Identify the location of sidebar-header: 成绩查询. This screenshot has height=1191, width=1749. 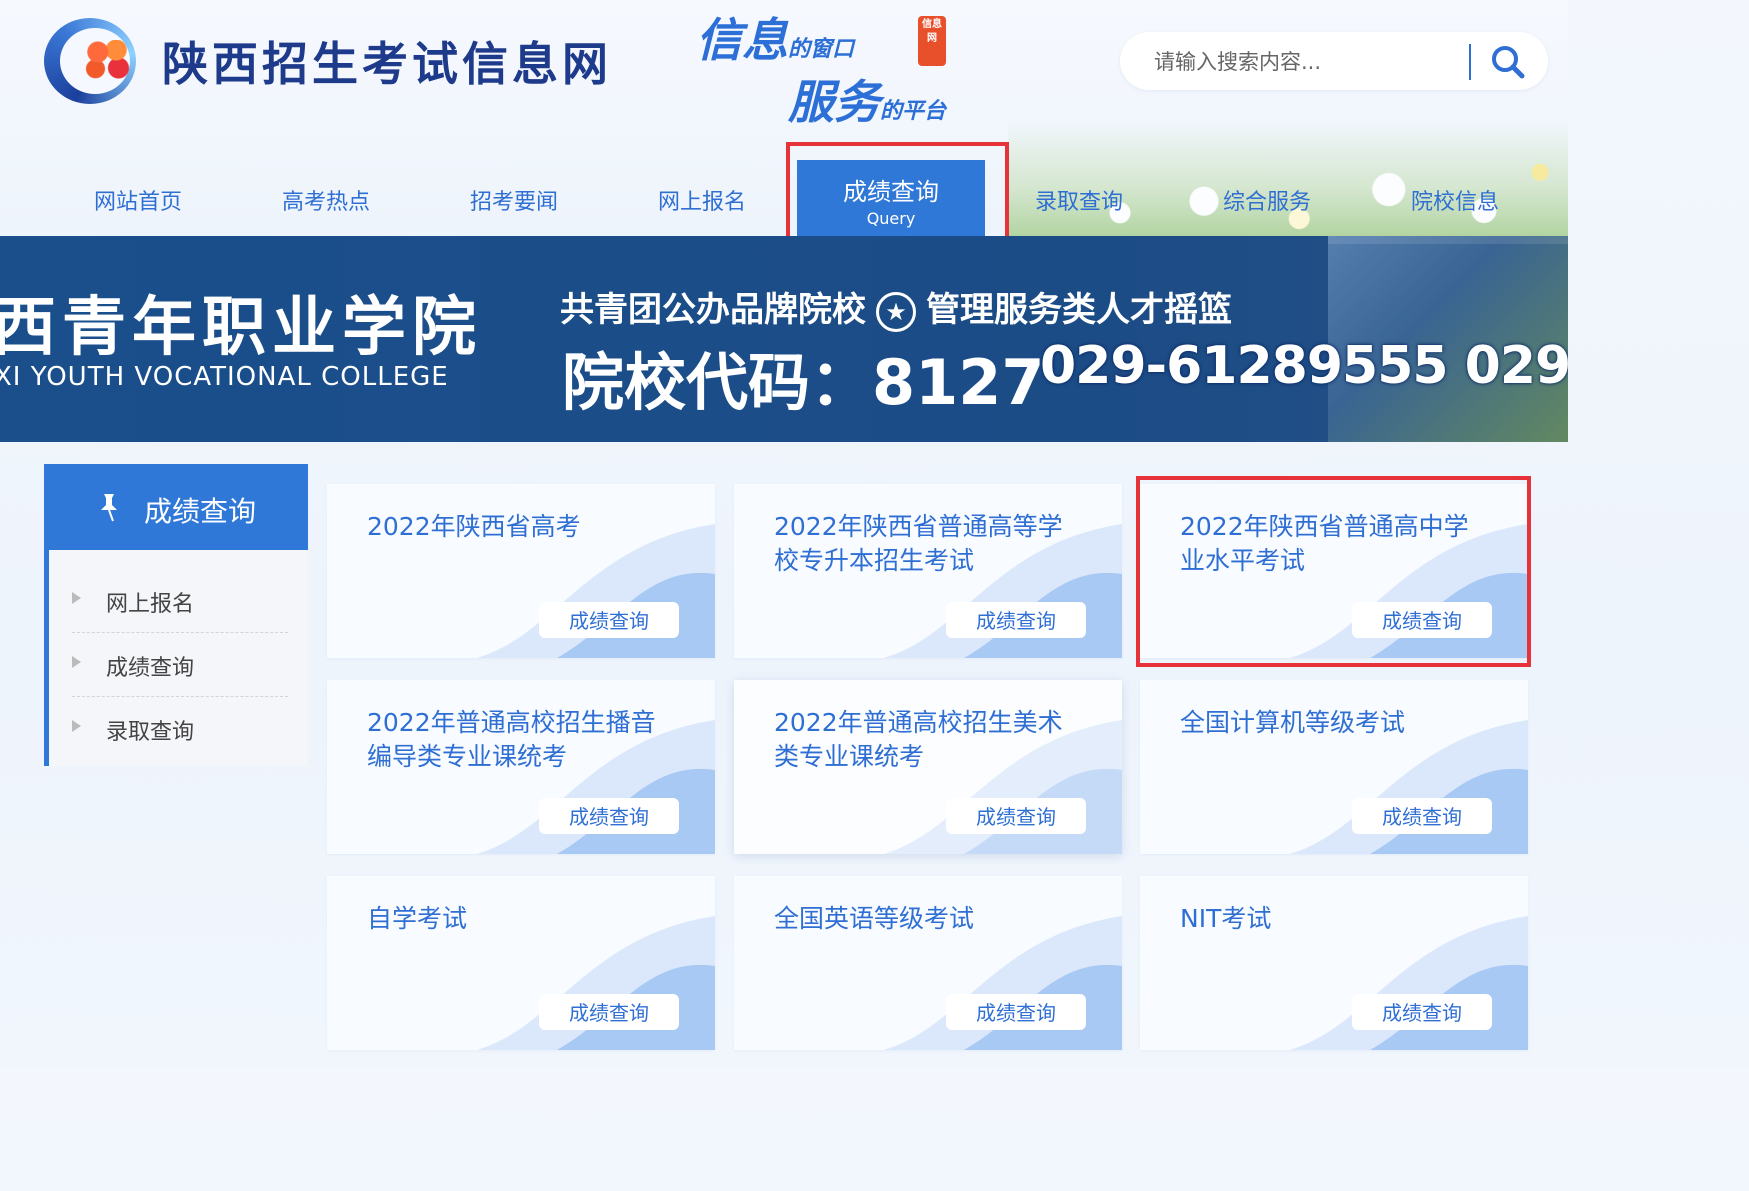
(176, 507).